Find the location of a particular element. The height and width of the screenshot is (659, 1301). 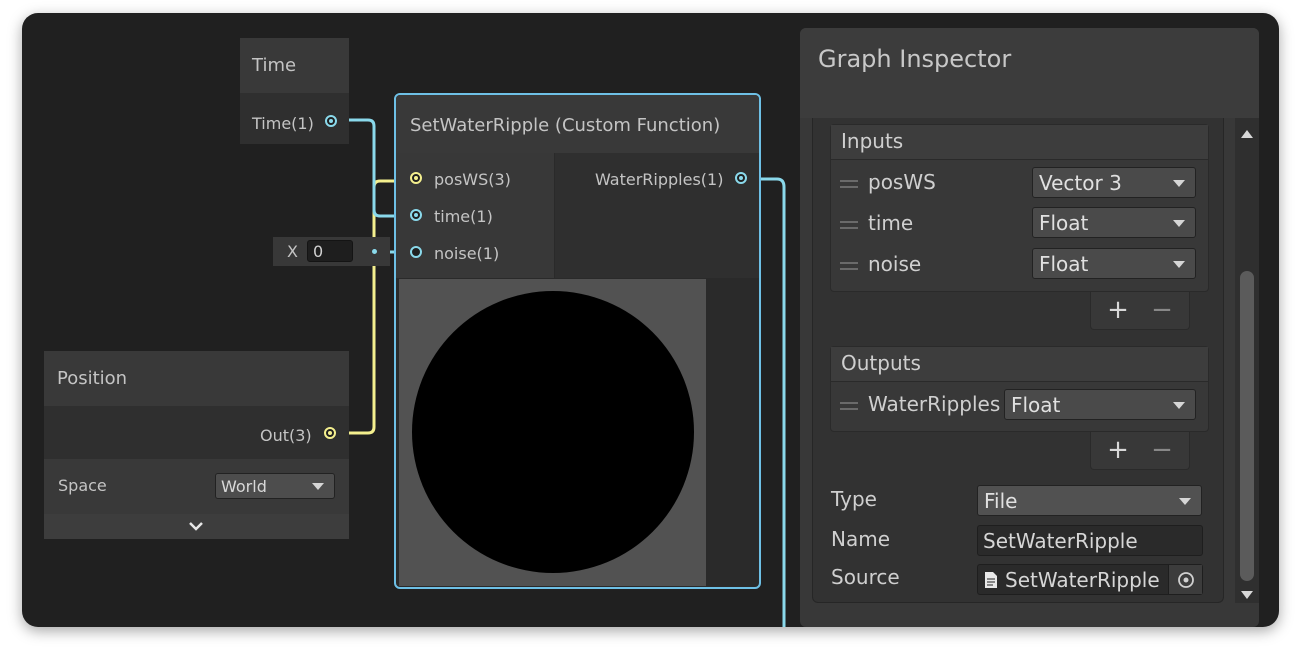

remove-output-button: − is located at coordinates (1162, 450).